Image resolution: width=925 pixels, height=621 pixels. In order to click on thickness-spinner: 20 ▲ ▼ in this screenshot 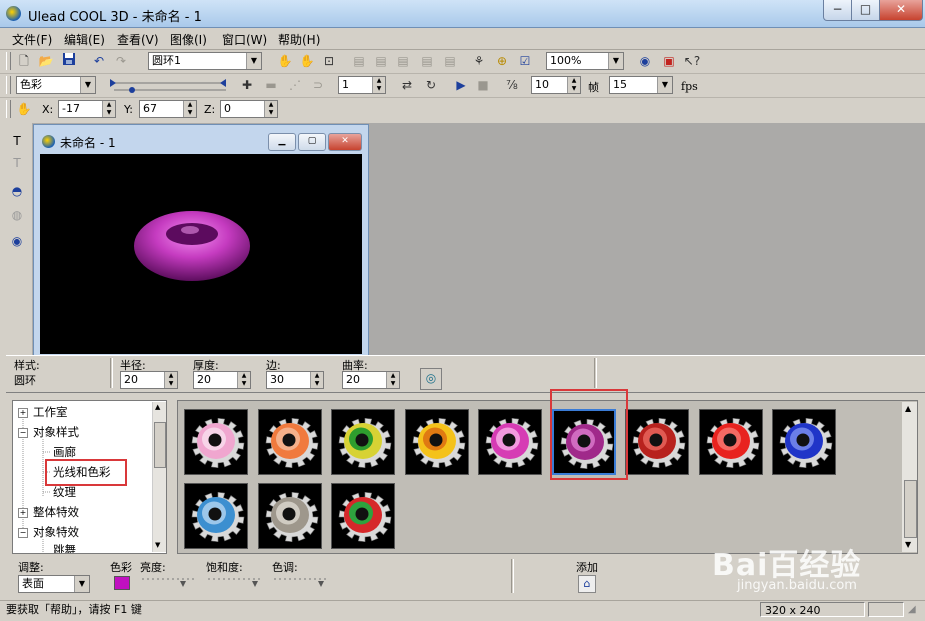, I will do `click(222, 380)`.